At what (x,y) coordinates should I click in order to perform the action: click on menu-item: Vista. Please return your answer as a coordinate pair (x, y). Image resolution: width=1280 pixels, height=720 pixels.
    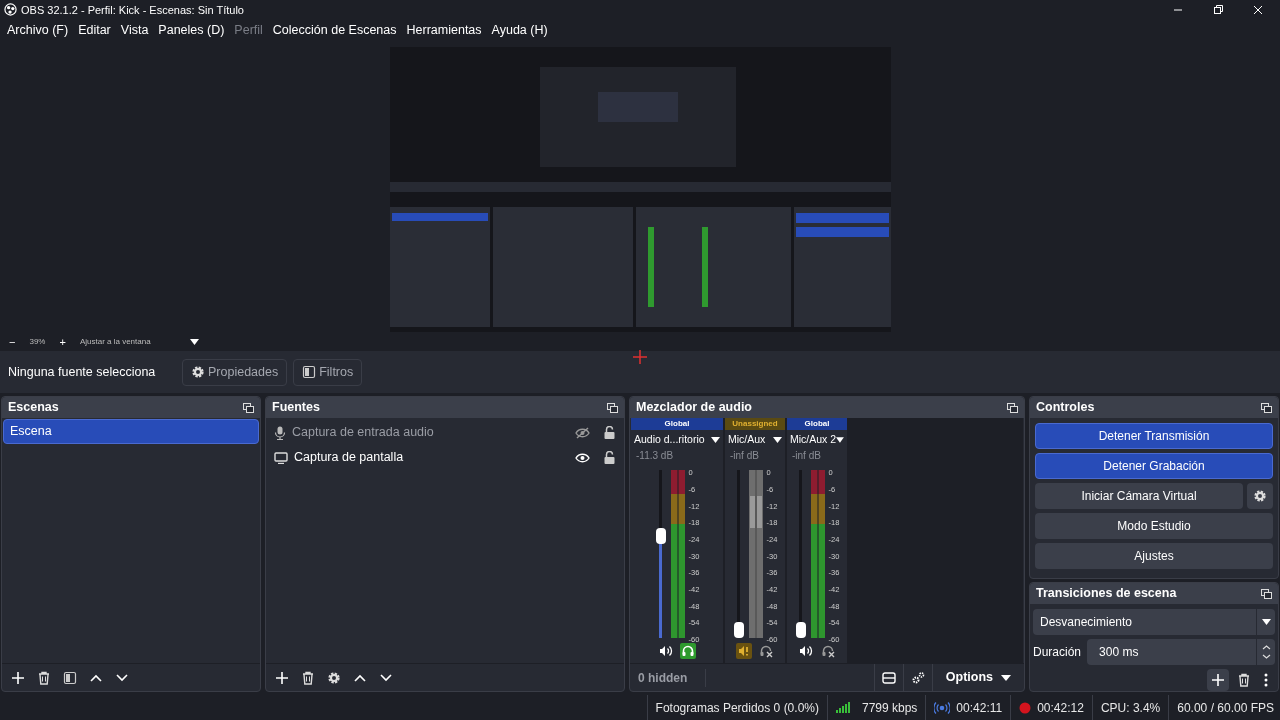
    Looking at the image, I should click on (134, 31).